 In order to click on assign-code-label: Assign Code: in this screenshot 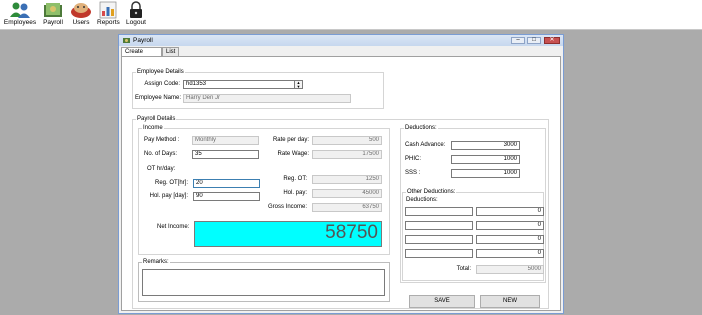, I will do `click(162, 84)`.